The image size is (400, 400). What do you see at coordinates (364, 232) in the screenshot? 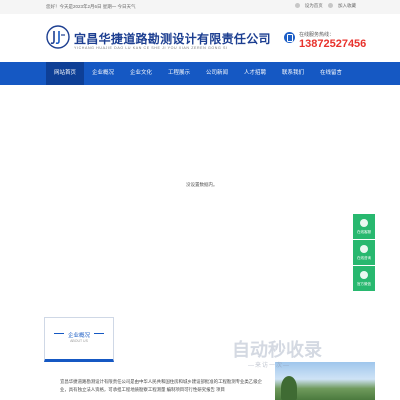
I see `sidebar-online-service-label: 在线客服` at bounding box center [364, 232].